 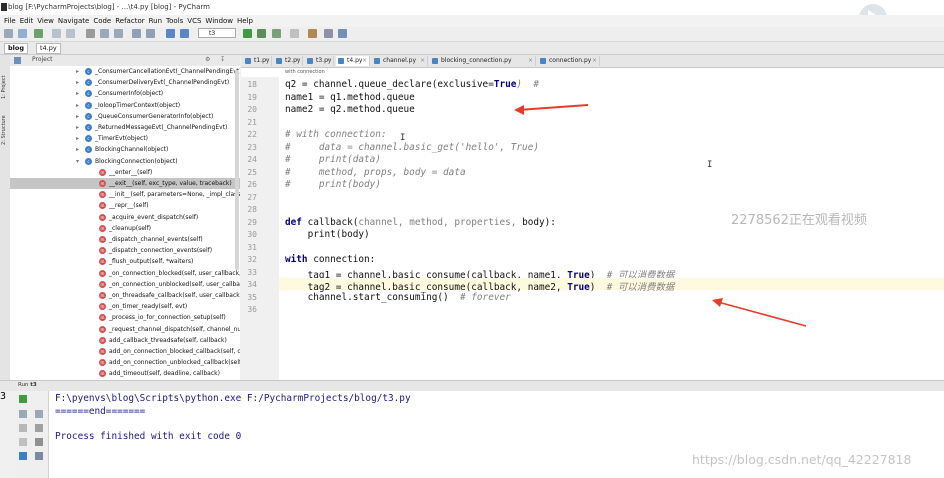 I want to click on url-watermark: https://blog.csdn.net/qq_42227818, so click(x=802, y=459).